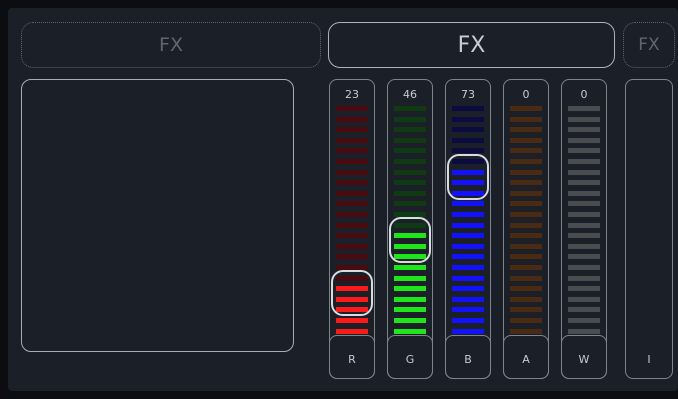  I want to click on fader-label: B, so click(468, 359).